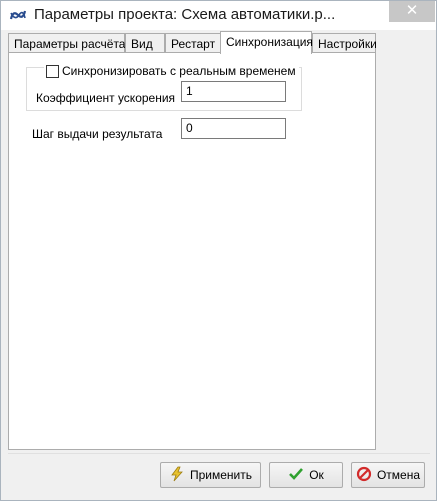  I want to click on tab-label: Рестарт, so click(193, 44).